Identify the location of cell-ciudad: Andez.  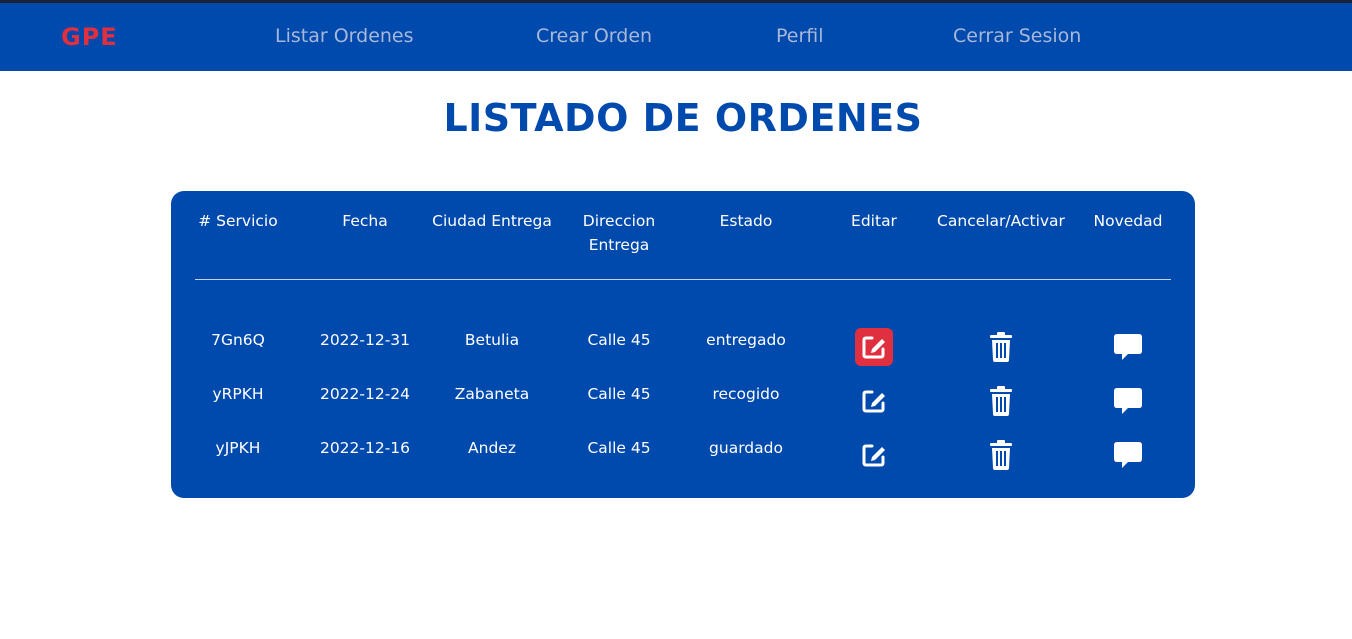
(492, 448).